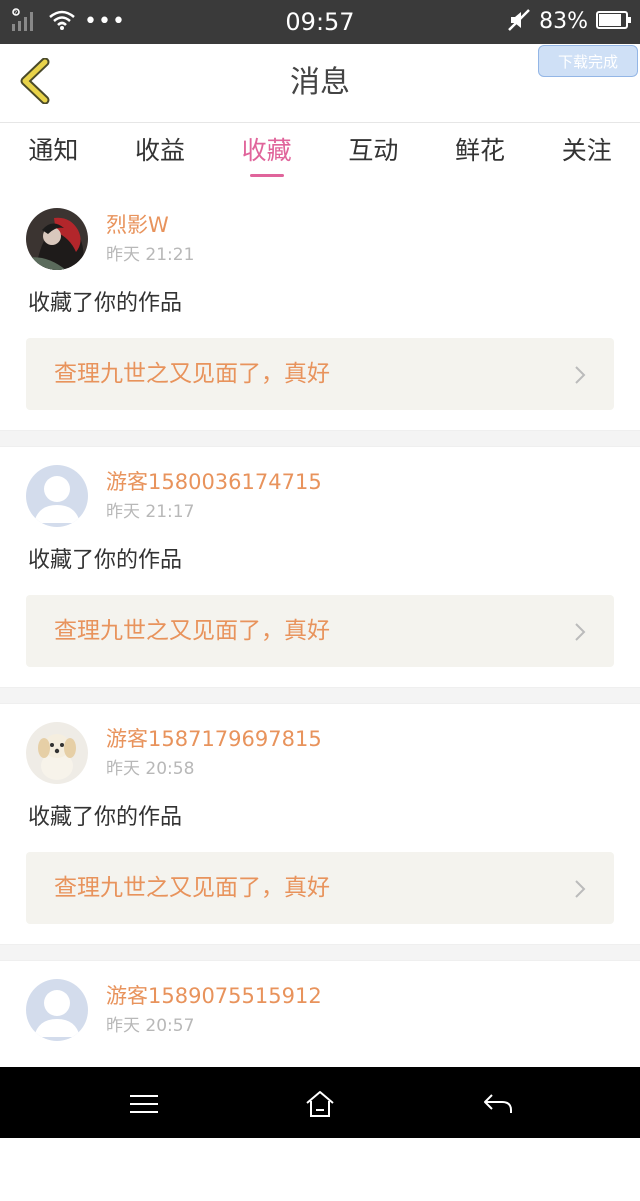 This screenshot has height=1201, width=640. I want to click on puppy-avatar, so click(57, 753).